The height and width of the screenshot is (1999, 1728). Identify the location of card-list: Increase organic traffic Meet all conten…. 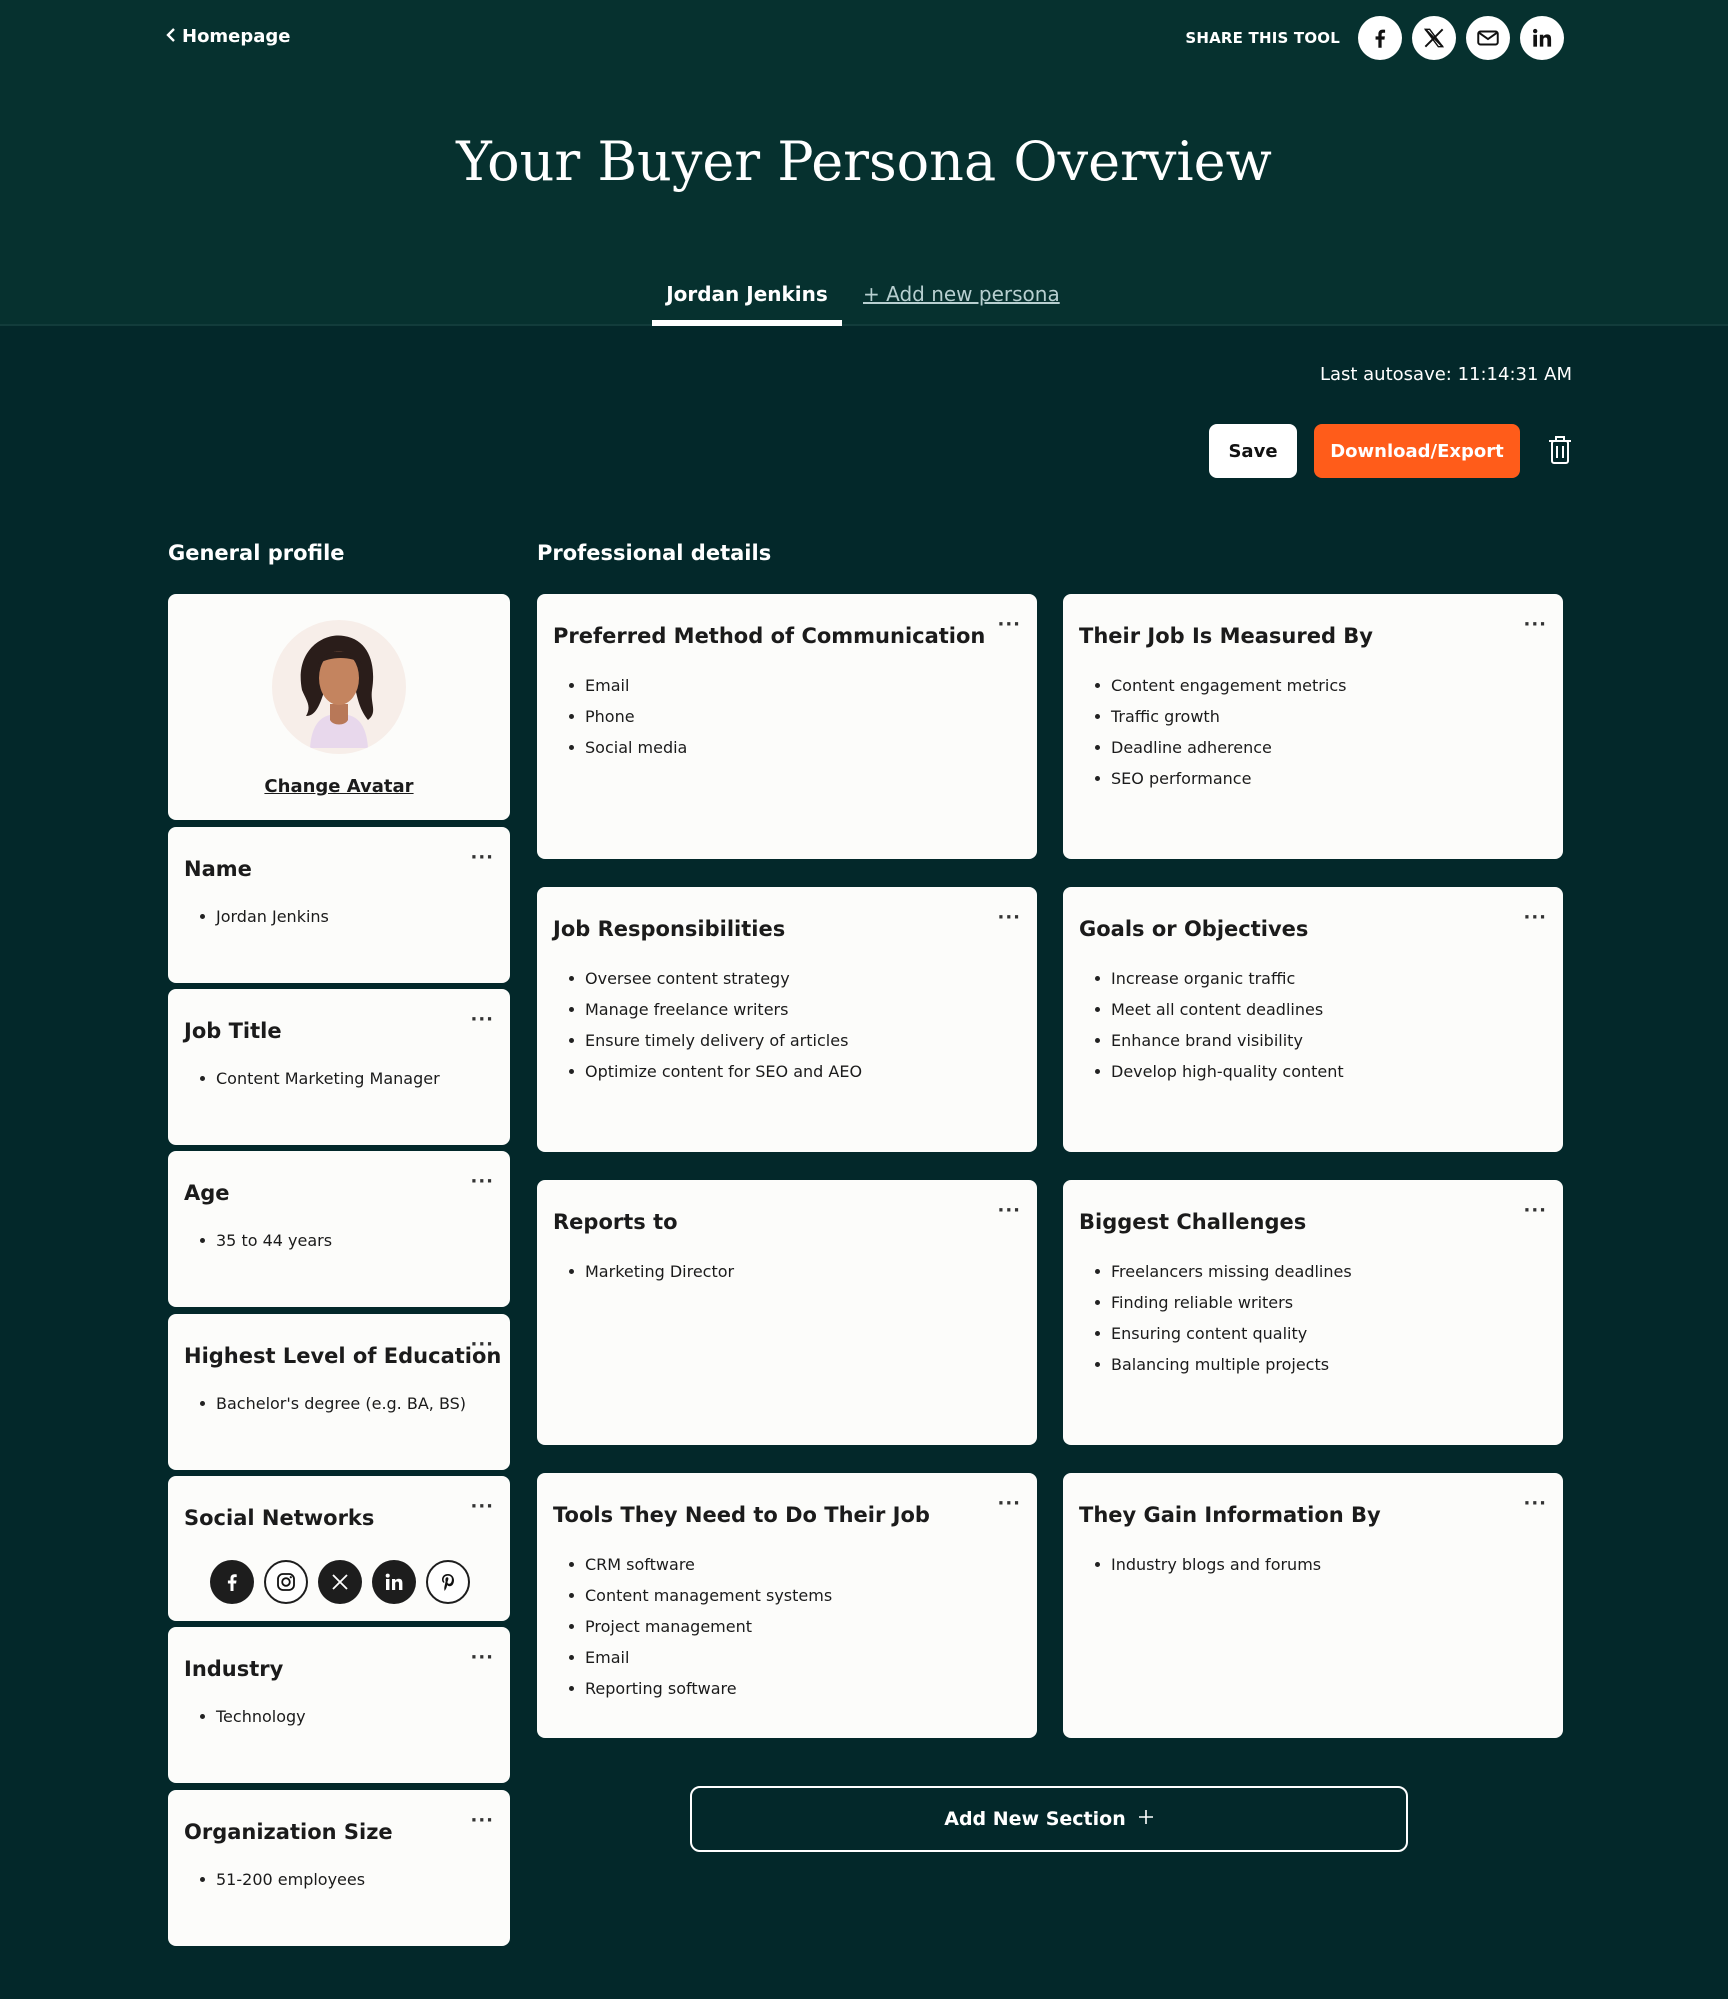
(1211, 1025).